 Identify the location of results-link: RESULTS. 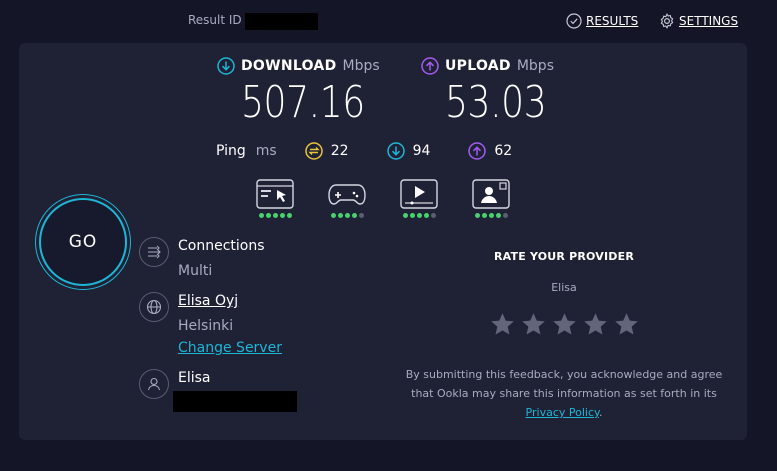
(602, 21).